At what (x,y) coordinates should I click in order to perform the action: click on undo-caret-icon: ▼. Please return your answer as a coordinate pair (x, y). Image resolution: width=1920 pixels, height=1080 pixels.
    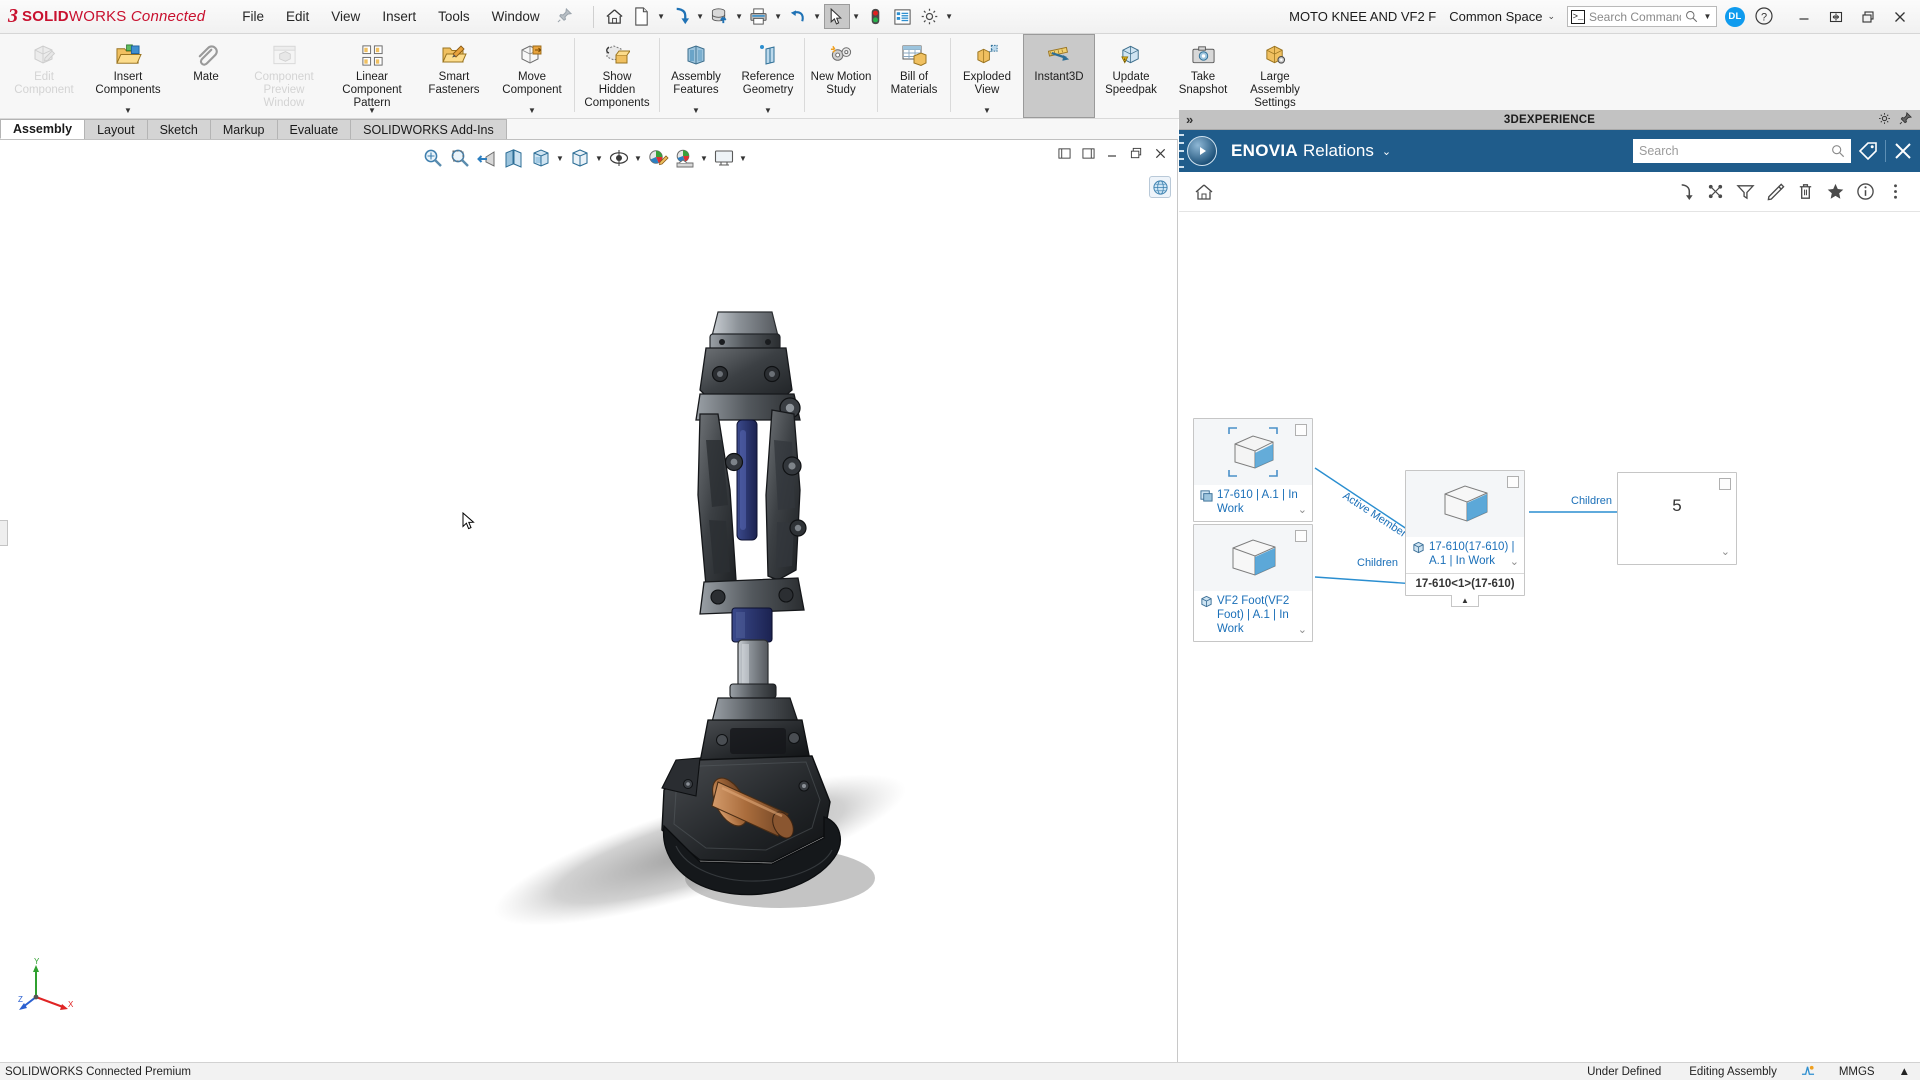
    Looking at the image, I should click on (817, 16).